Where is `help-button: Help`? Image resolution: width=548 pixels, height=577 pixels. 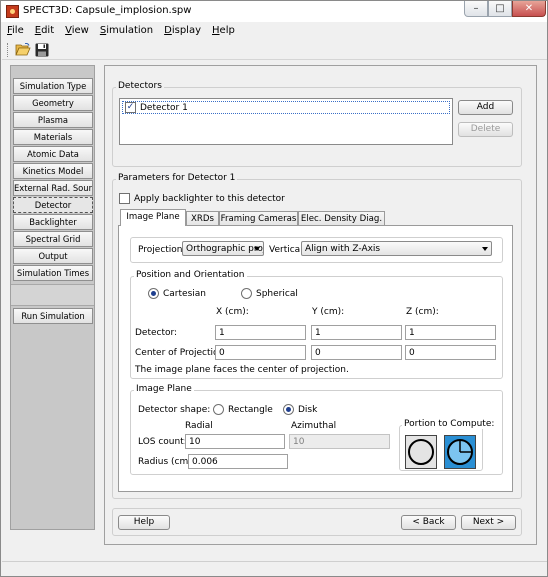
help-button: Help is located at coordinates (144, 522).